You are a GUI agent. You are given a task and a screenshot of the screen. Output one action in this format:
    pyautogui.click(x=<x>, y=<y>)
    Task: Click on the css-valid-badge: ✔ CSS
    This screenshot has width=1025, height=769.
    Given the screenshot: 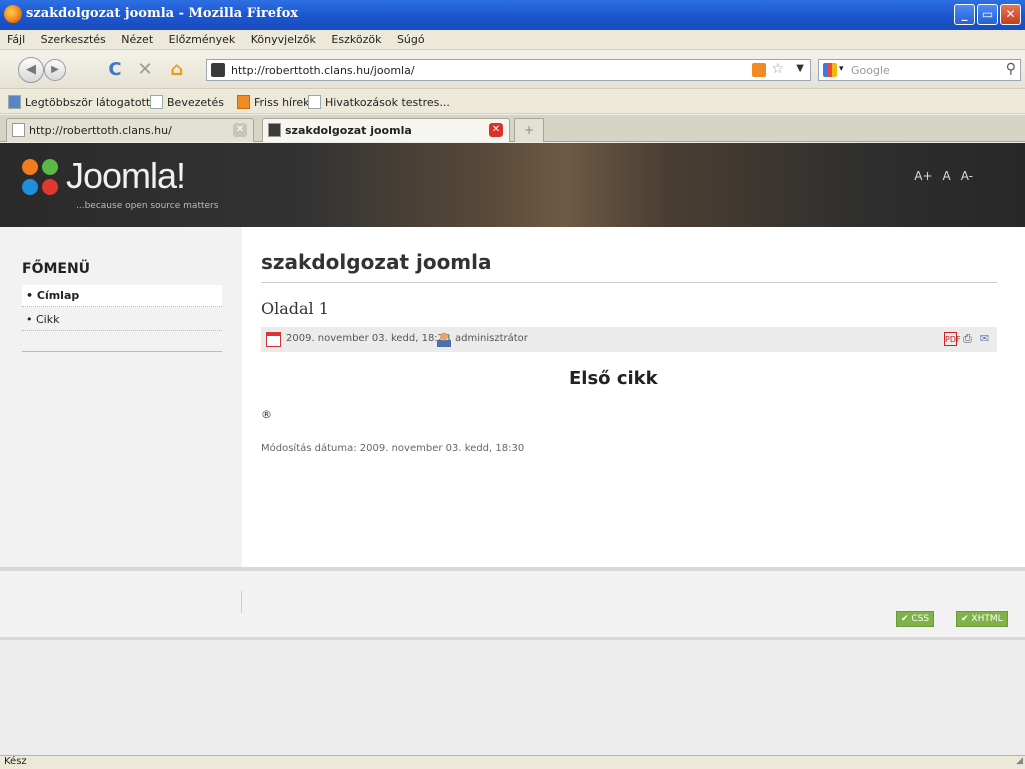 What is the action you would take?
    pyautogui.click(x=915, y=619)
    